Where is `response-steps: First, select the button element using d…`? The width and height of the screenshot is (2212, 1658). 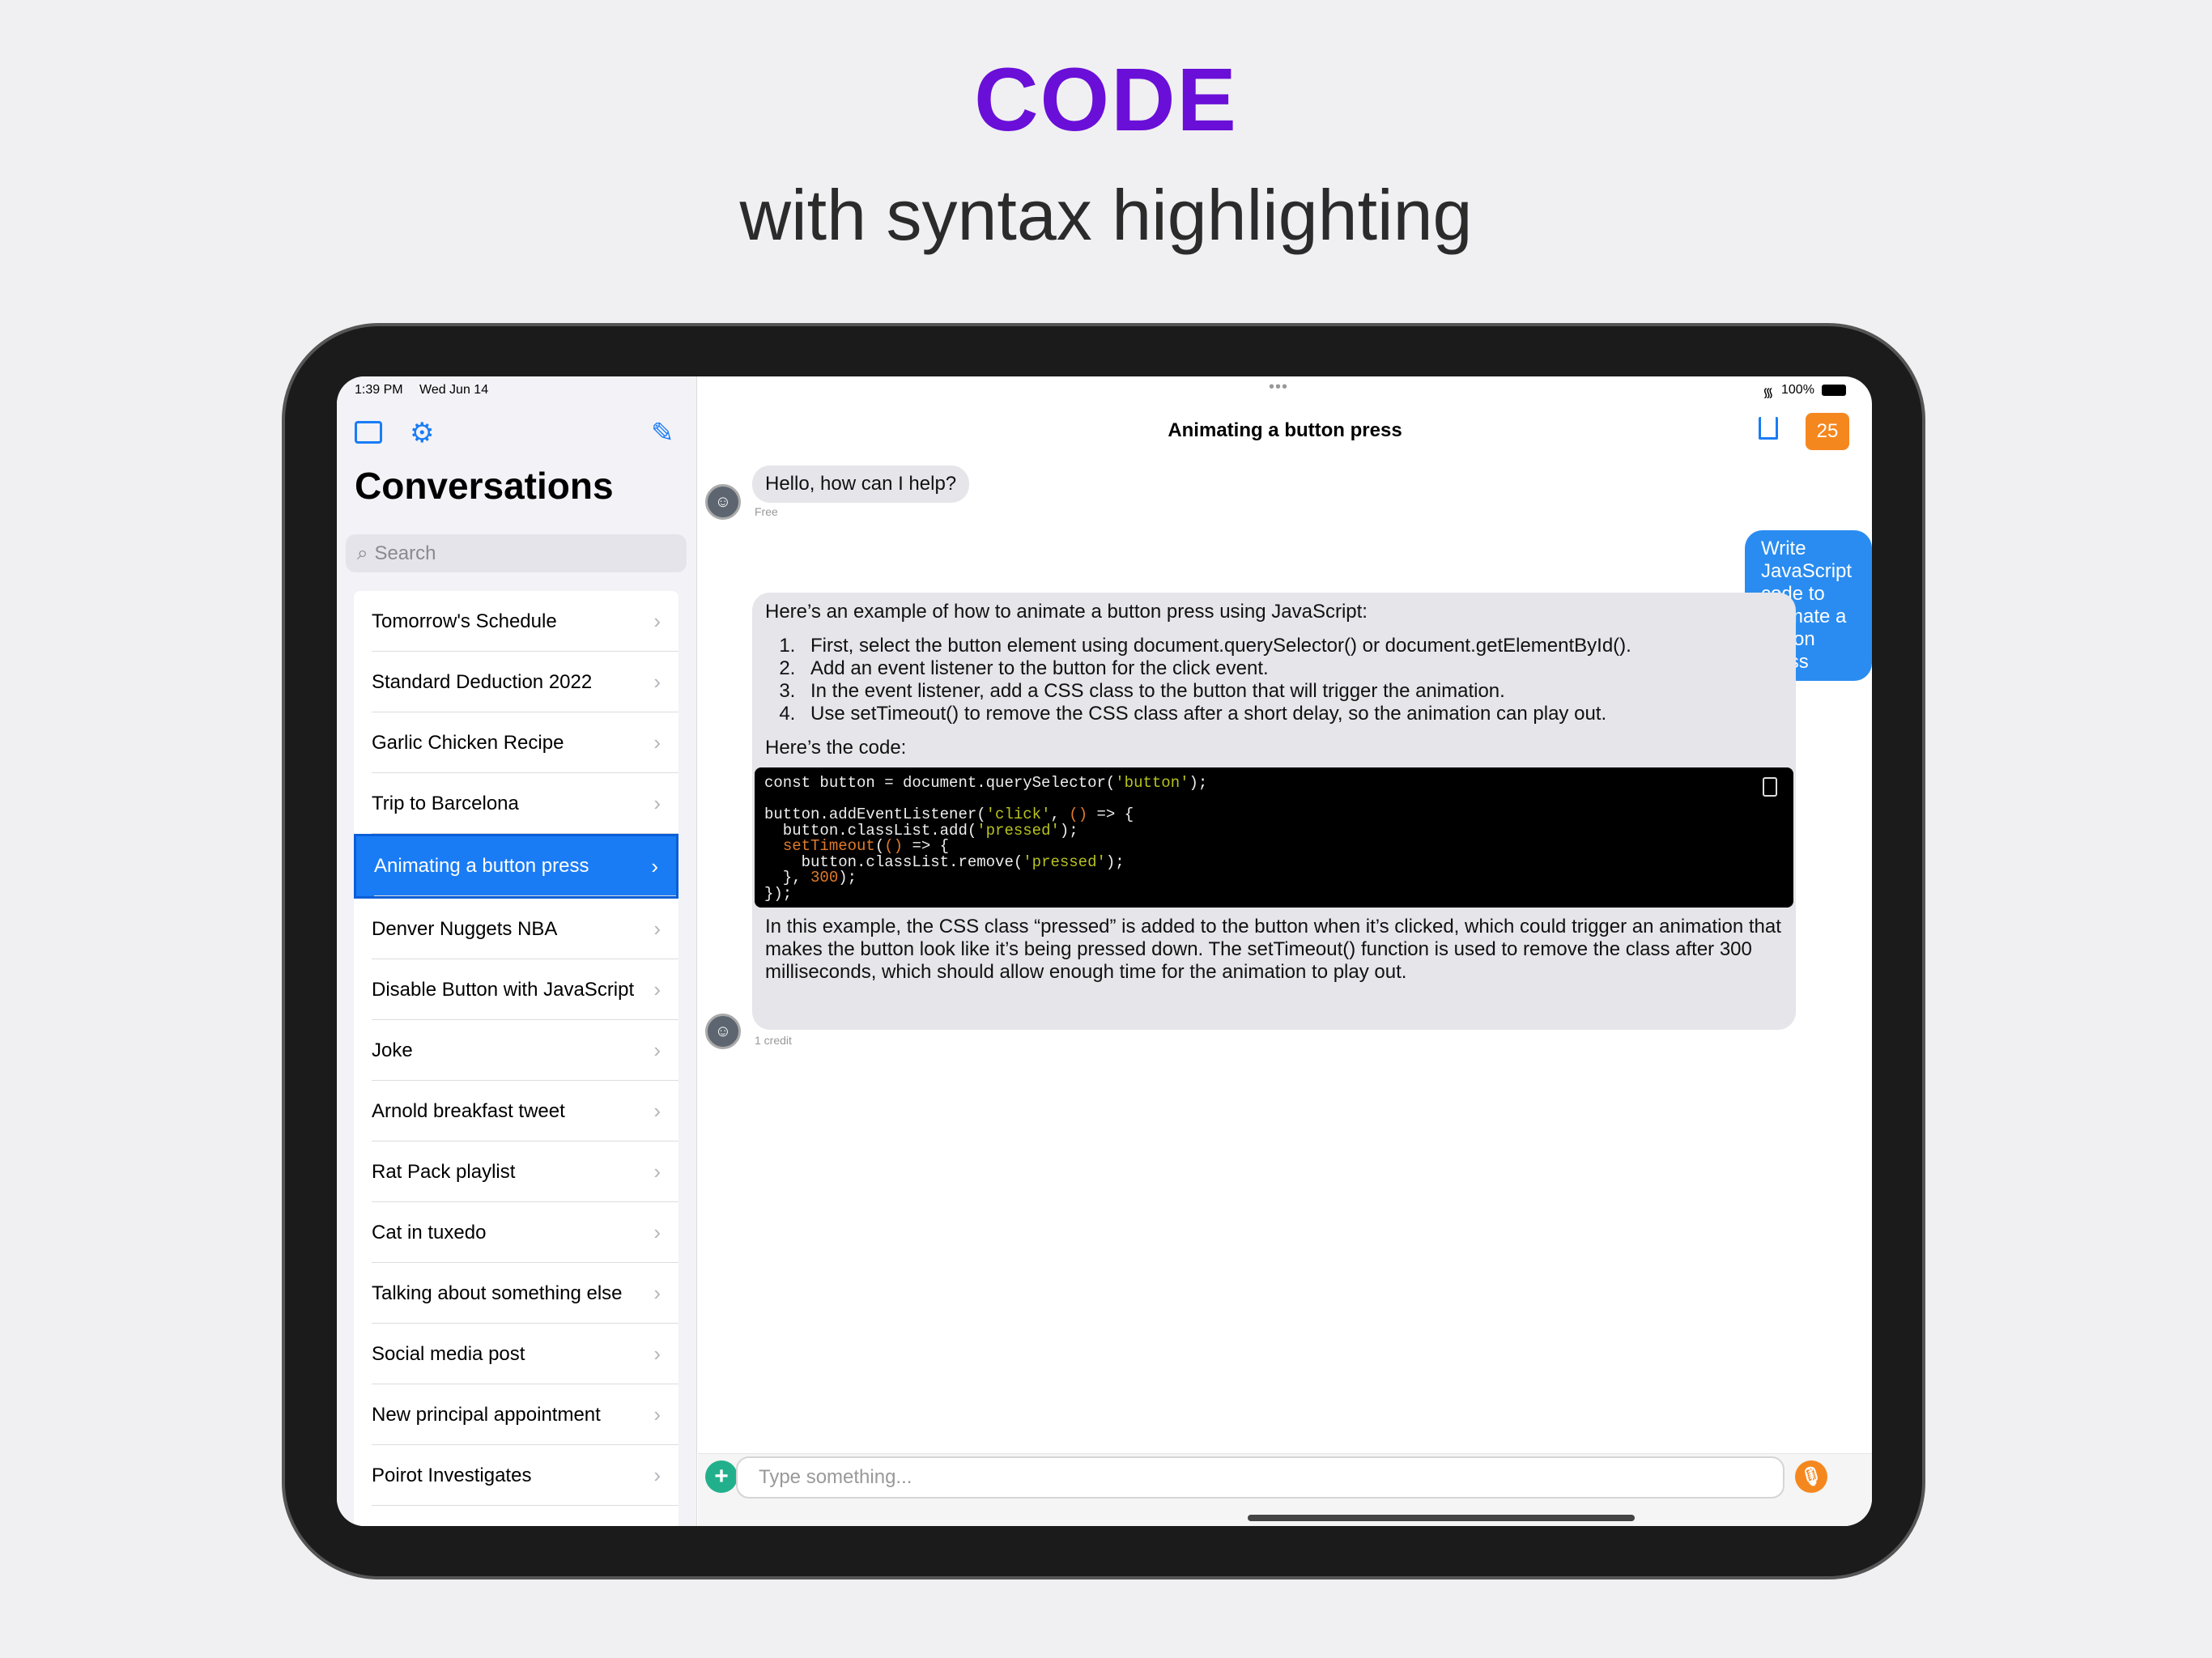 response-steps: First, select the button element using d… is located at coordinates (1292, 680).